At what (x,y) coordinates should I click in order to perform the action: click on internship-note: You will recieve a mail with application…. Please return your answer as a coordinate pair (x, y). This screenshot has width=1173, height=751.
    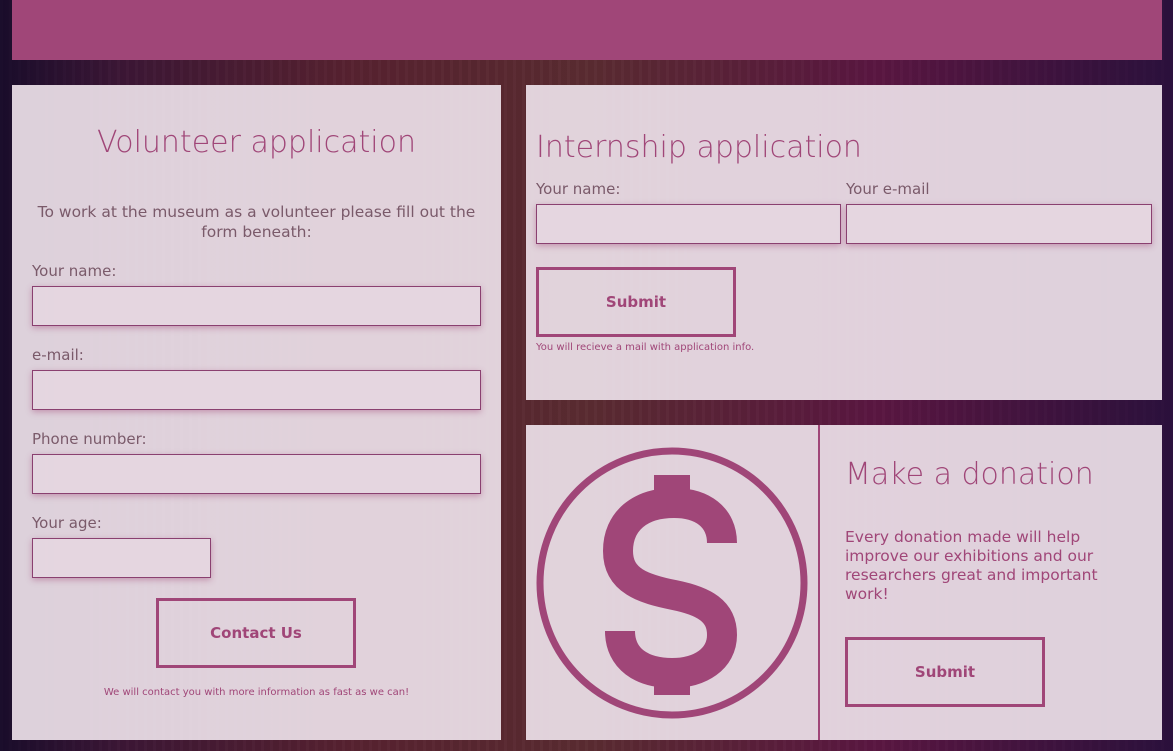
    Looking at the image, I should click on (645, 347).